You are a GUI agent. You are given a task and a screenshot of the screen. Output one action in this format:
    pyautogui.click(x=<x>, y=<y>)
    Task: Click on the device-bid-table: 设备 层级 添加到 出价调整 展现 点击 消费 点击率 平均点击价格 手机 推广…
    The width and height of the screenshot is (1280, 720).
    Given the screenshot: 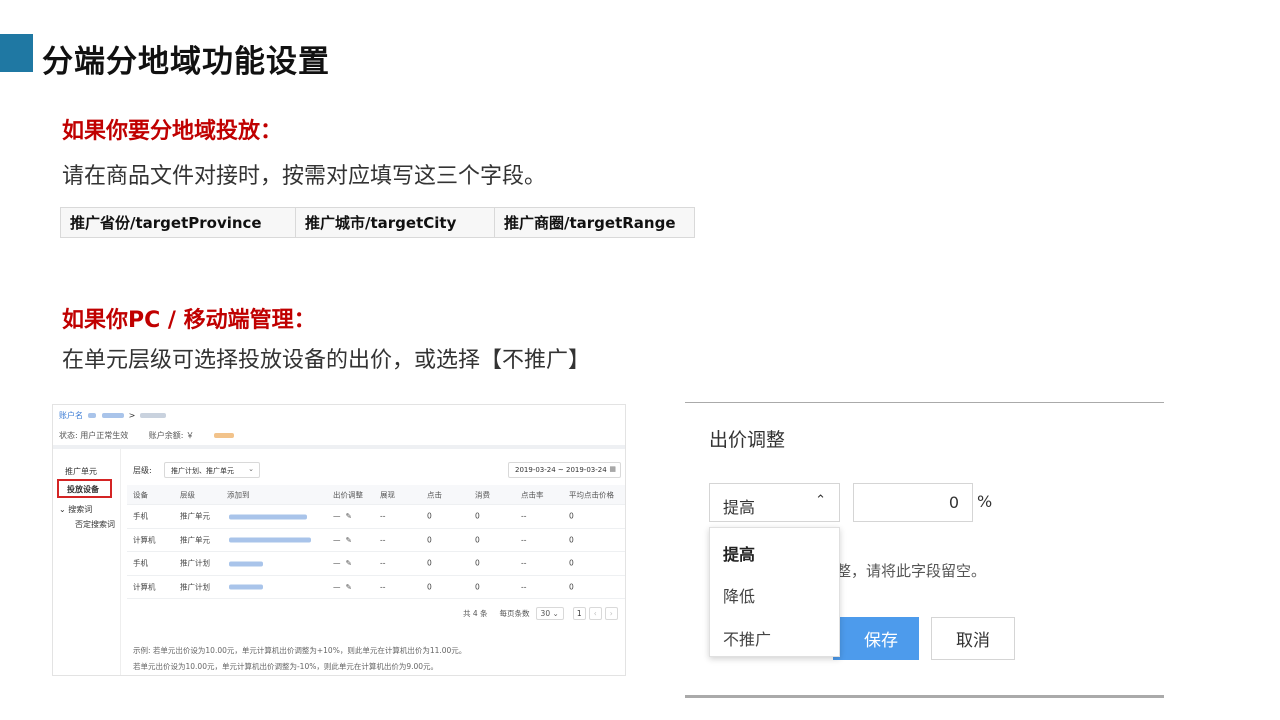 What is the action you would take?
    pyautogui.click(x=376, y=542)
    